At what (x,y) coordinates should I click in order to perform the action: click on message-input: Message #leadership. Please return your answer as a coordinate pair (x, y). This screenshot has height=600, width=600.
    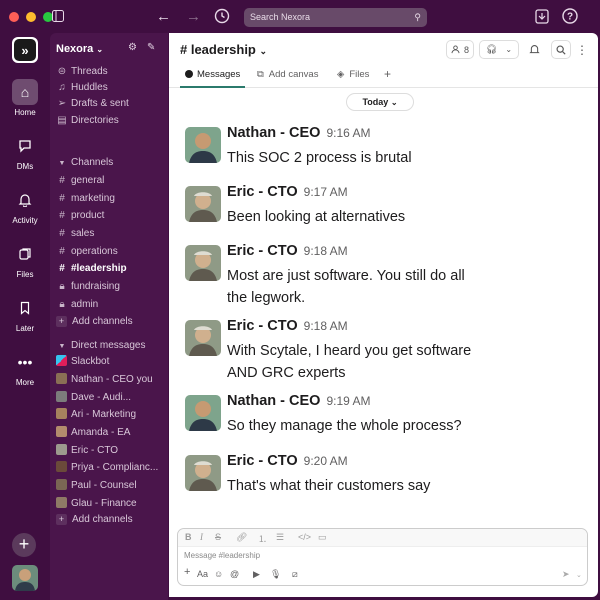
    Looking at the image, I should click on (222, 555).